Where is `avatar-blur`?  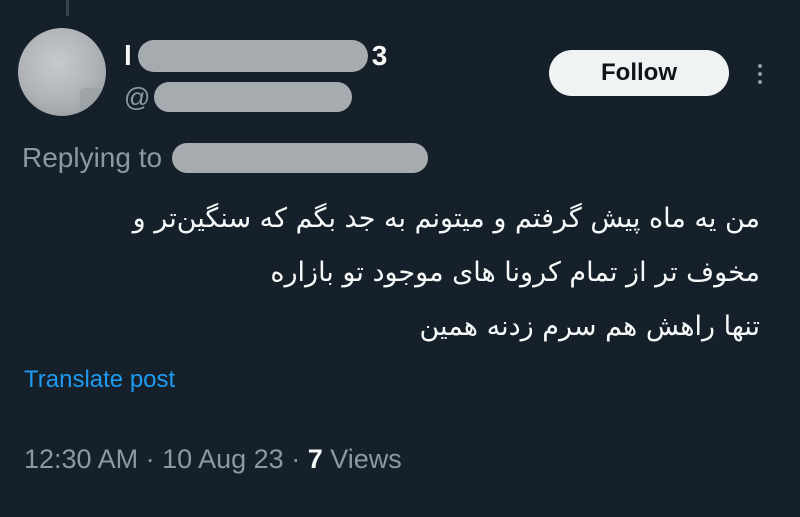
avatar-blur is located at coordinates (93, 99).